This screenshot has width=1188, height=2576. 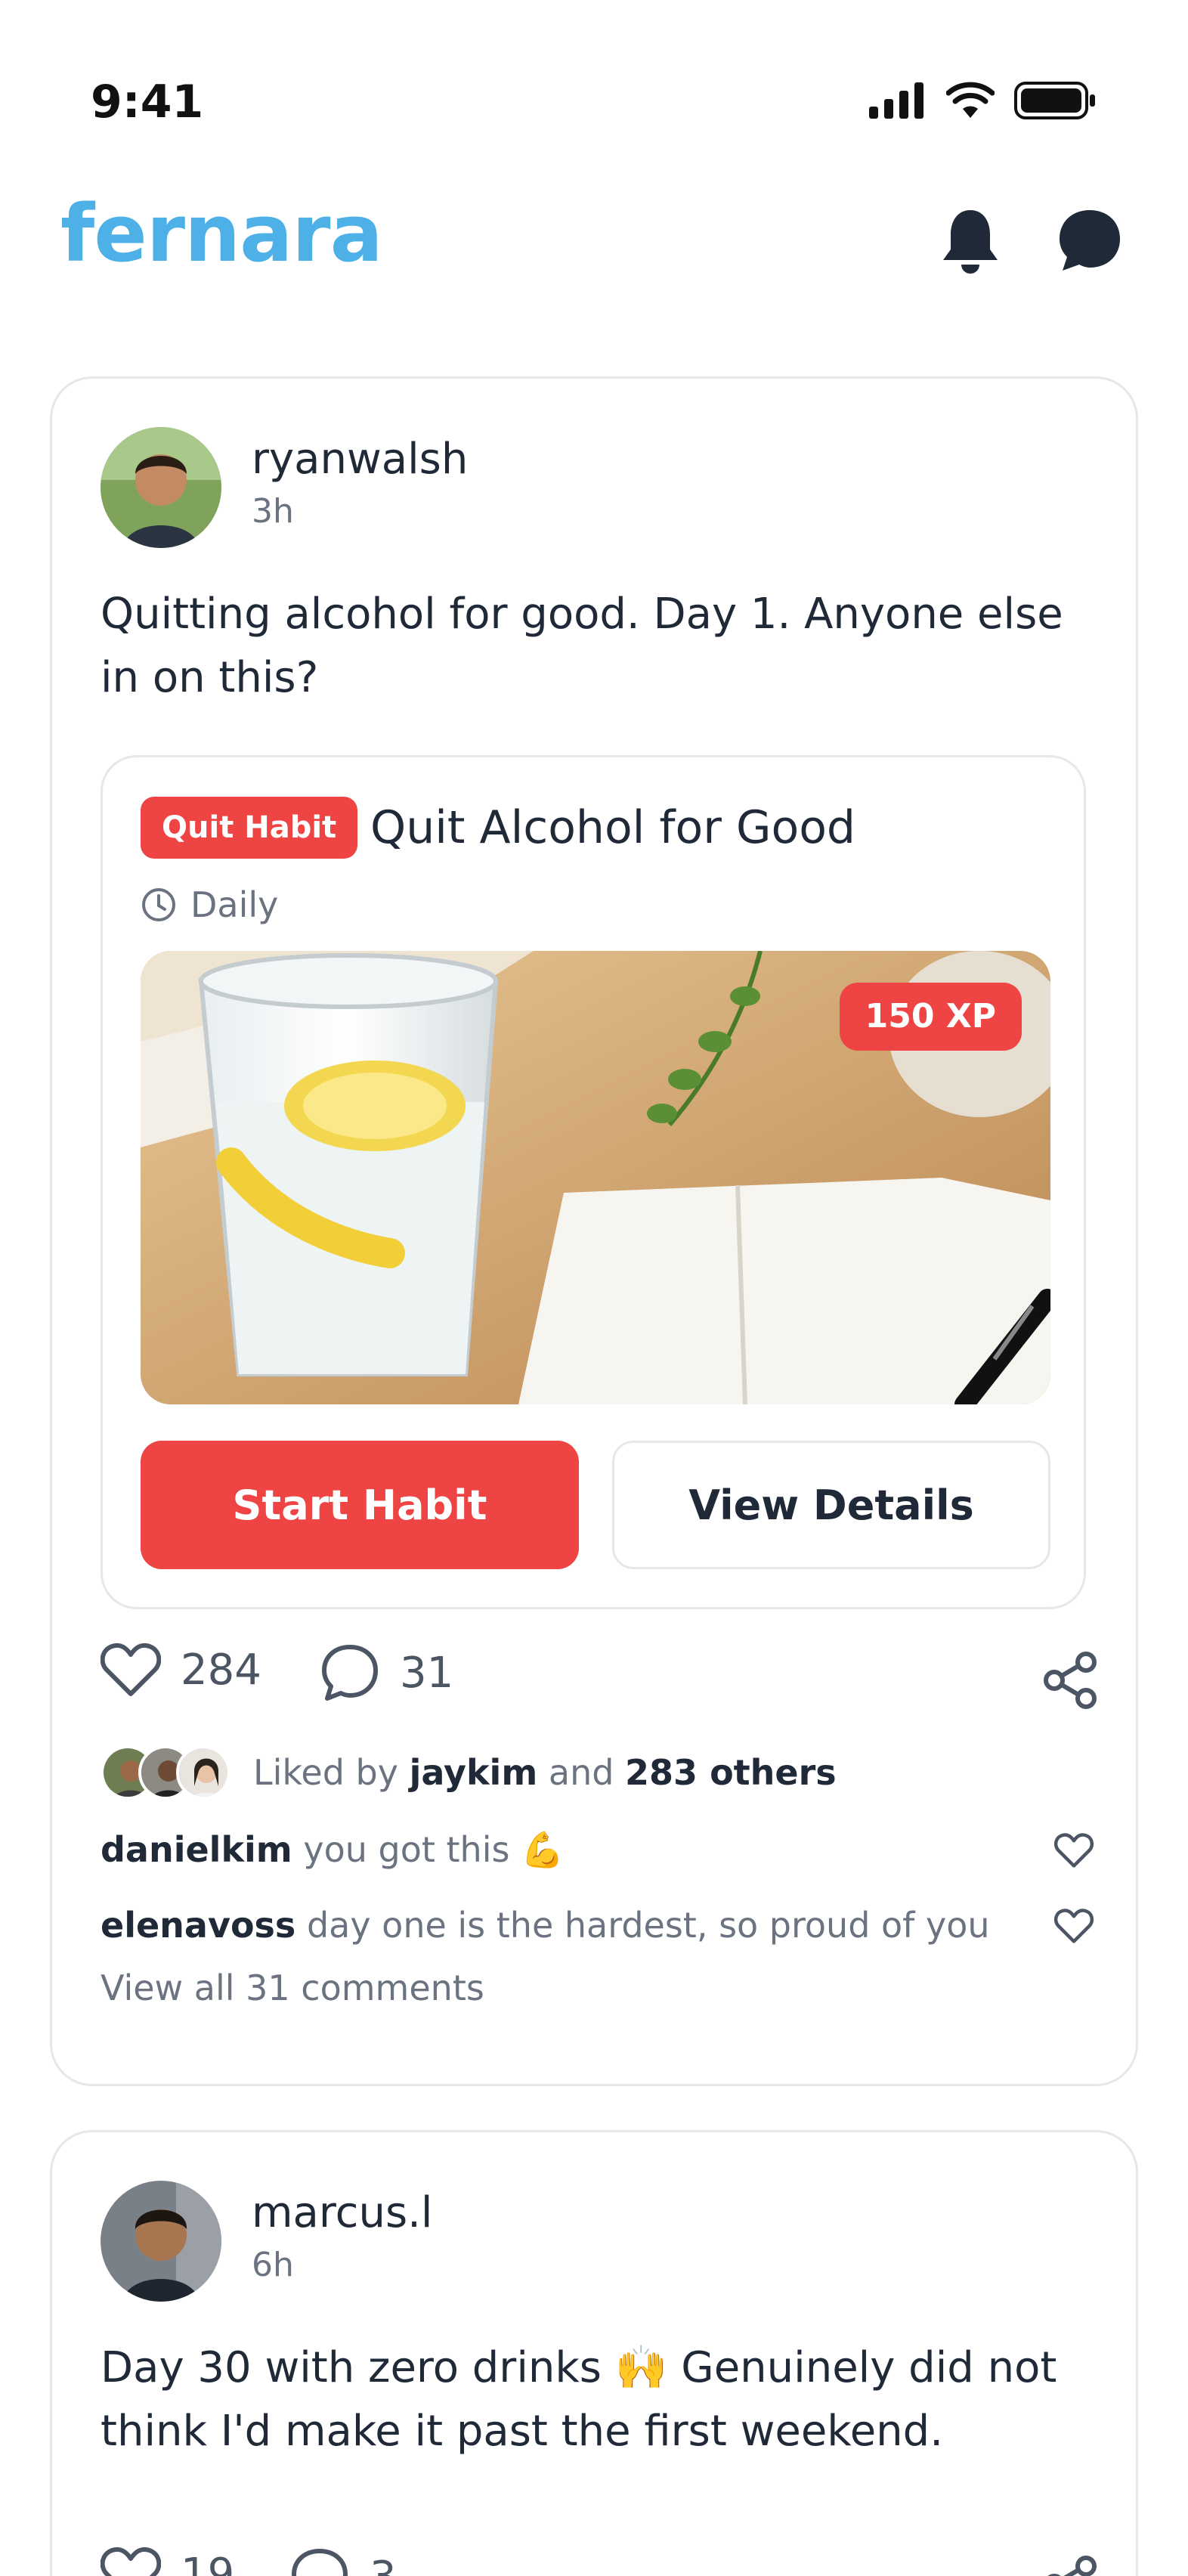 I want to click on bell-icon, so click(x=971, y=240).